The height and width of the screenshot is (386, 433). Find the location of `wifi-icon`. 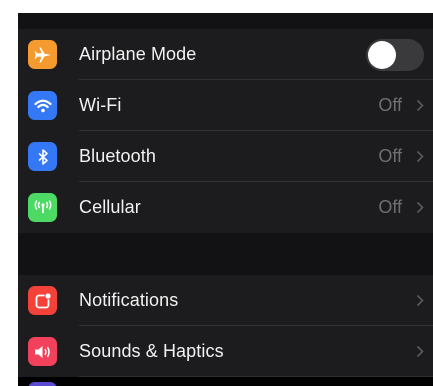

wifi-icon is located at coordinates (42, 105).